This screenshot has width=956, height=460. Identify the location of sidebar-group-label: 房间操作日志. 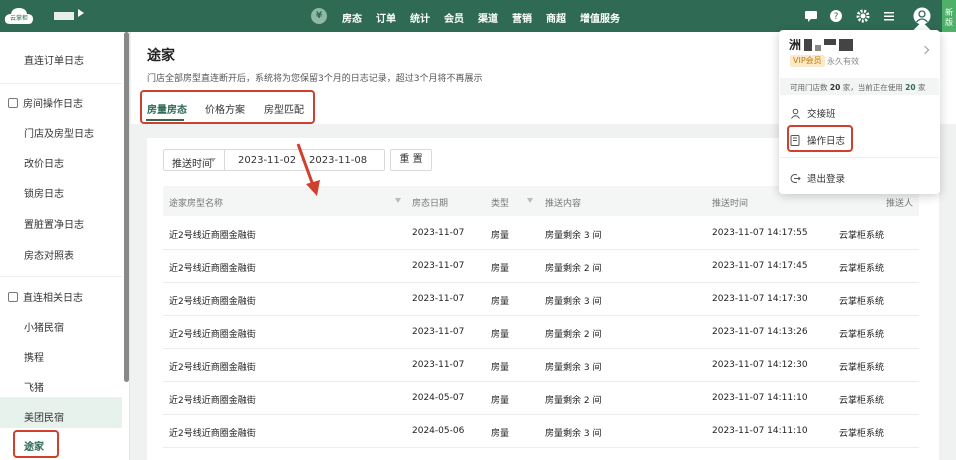
(53, 104).